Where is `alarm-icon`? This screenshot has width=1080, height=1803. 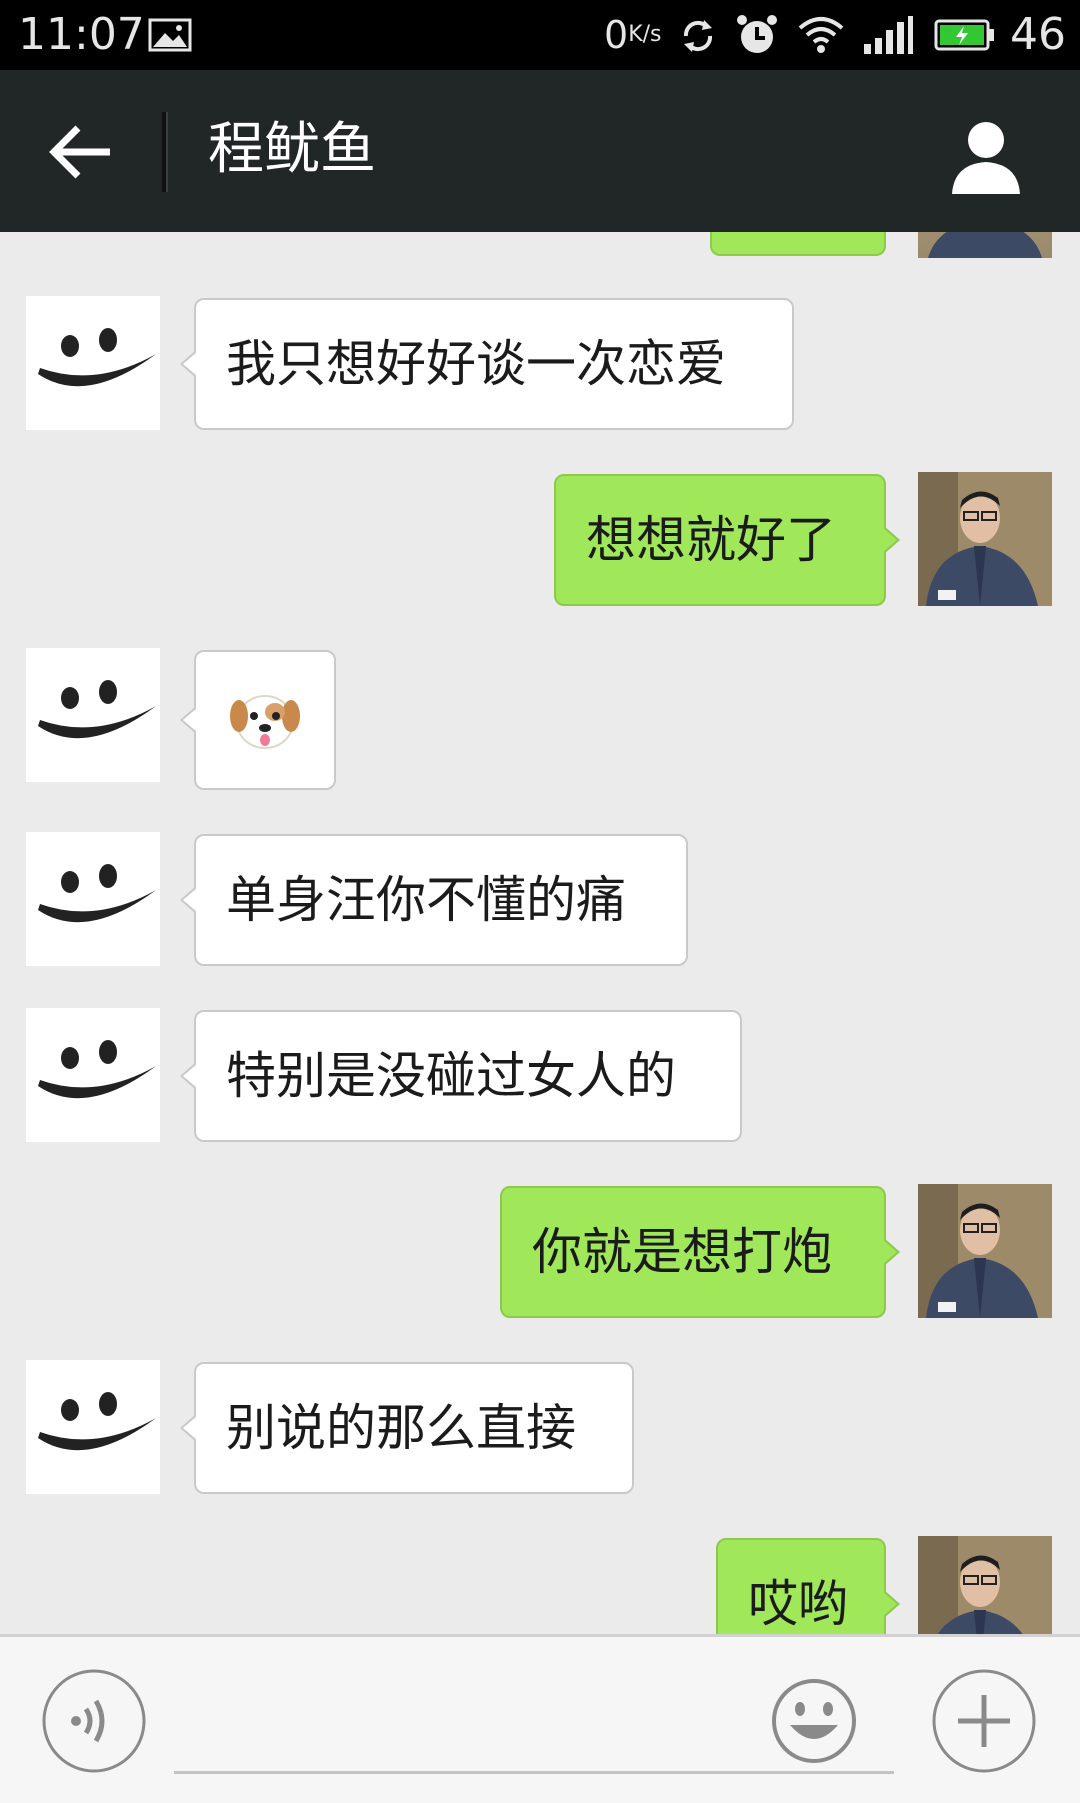 alarm-icon is located at coordinates (757, 34).